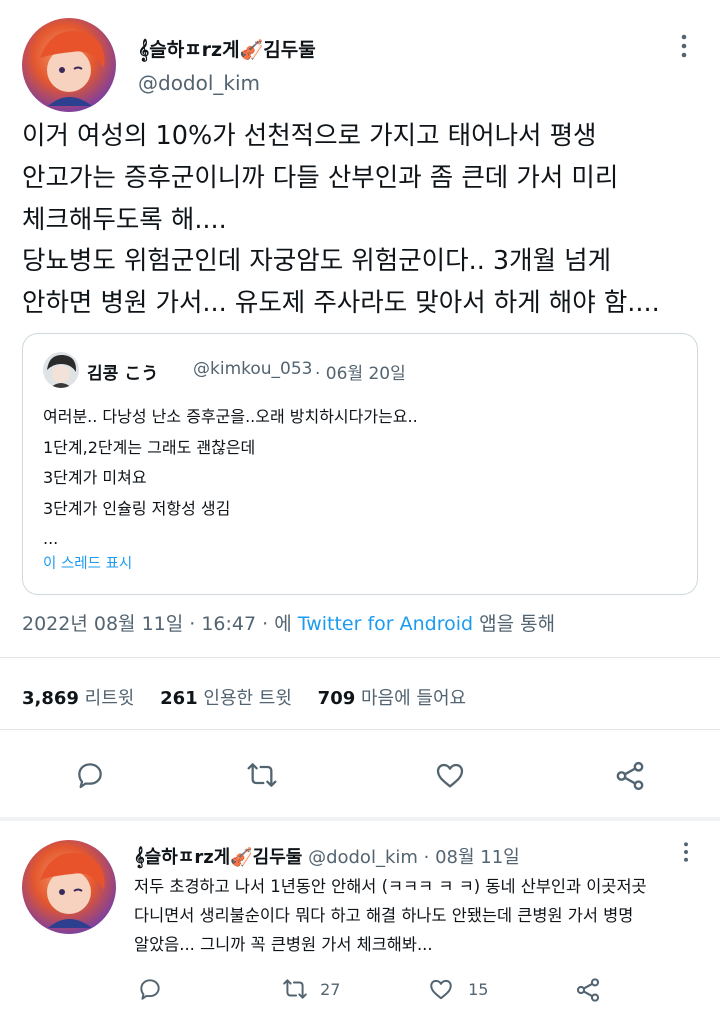  What do you see at coordinates (478, 989) in the screenshot?
I see `reply-like-count: 15` at bounding box center [478, 989].